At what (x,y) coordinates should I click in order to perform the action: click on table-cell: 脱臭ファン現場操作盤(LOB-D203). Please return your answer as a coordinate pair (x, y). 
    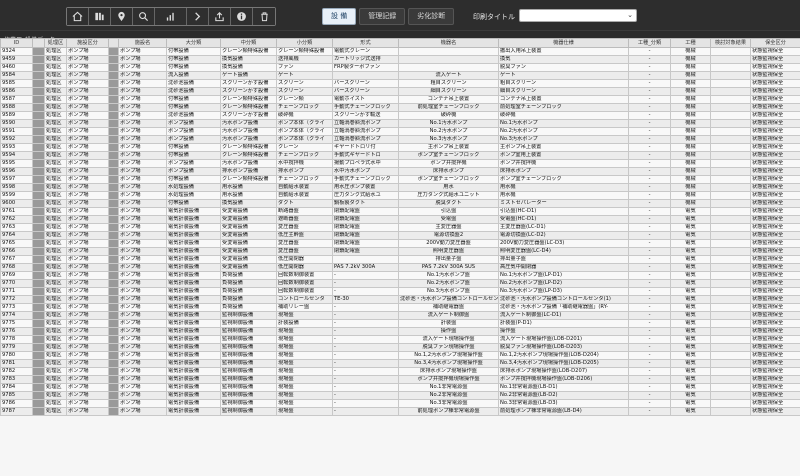
    Looking at the image, I should click on (563, 347).